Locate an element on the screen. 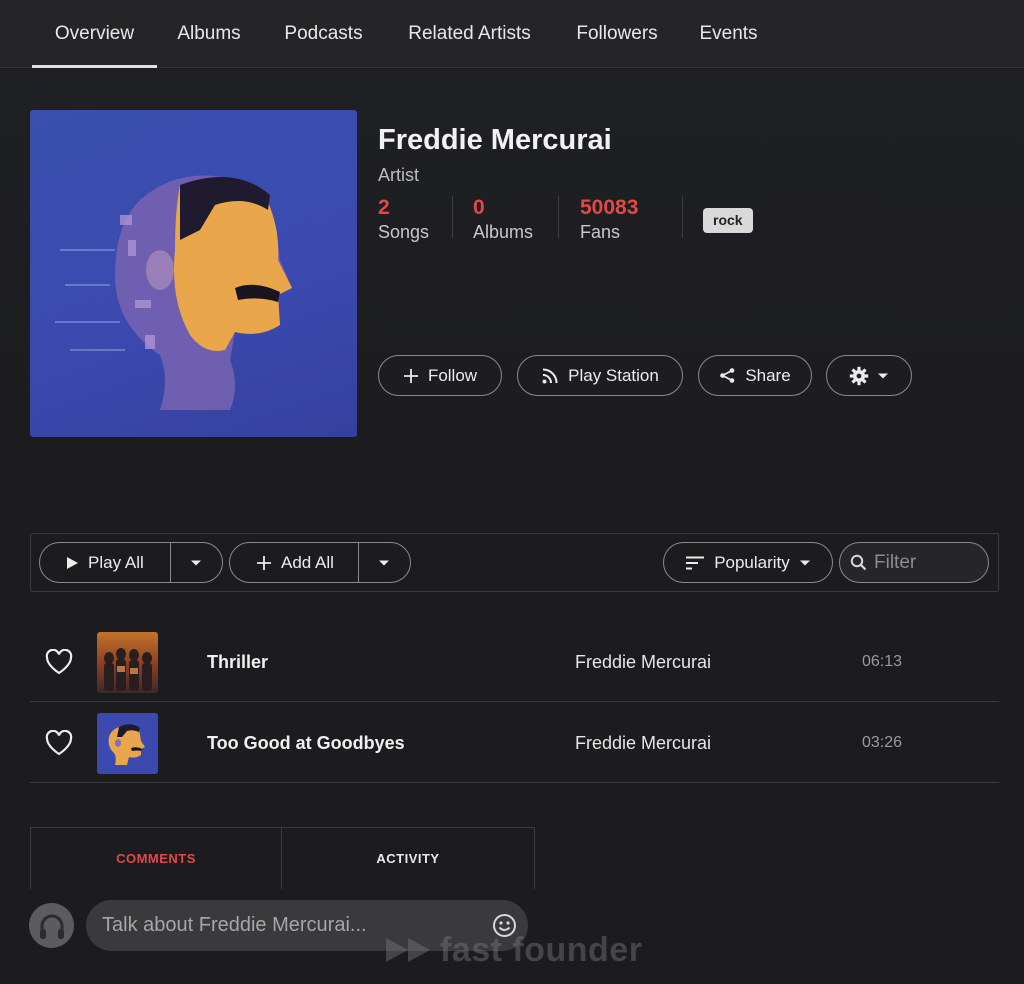 The width and height of the screenshot is (1024, 984). play-station-label: Play Station is located at coordinates (613, 375).